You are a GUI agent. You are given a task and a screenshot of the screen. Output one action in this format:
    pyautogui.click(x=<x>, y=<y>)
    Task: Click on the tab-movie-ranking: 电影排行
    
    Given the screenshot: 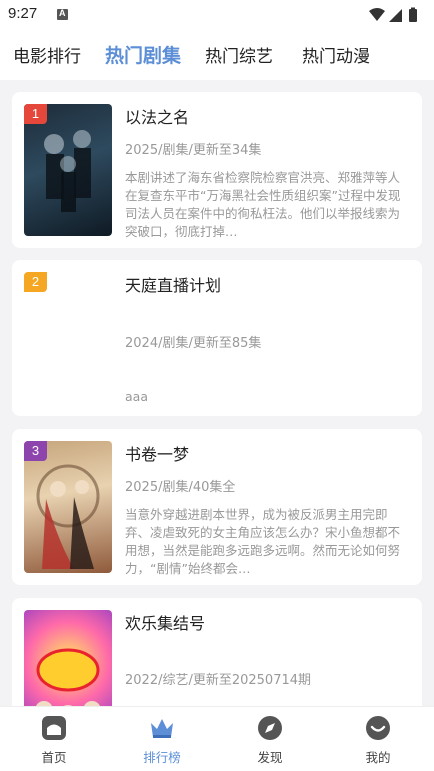 What is the action you would take?
    pyautogui.click(x=47, y=54)
    